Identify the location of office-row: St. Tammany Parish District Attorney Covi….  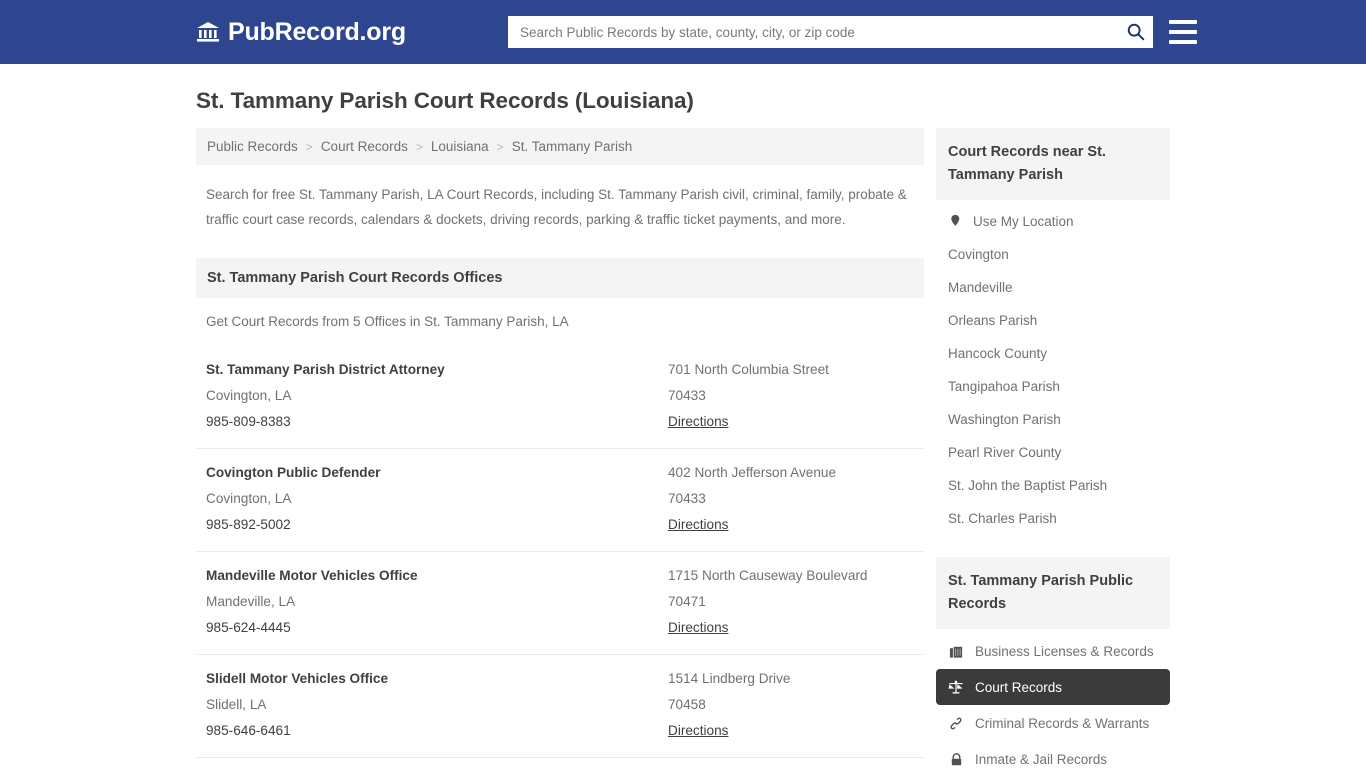
(560, 397).